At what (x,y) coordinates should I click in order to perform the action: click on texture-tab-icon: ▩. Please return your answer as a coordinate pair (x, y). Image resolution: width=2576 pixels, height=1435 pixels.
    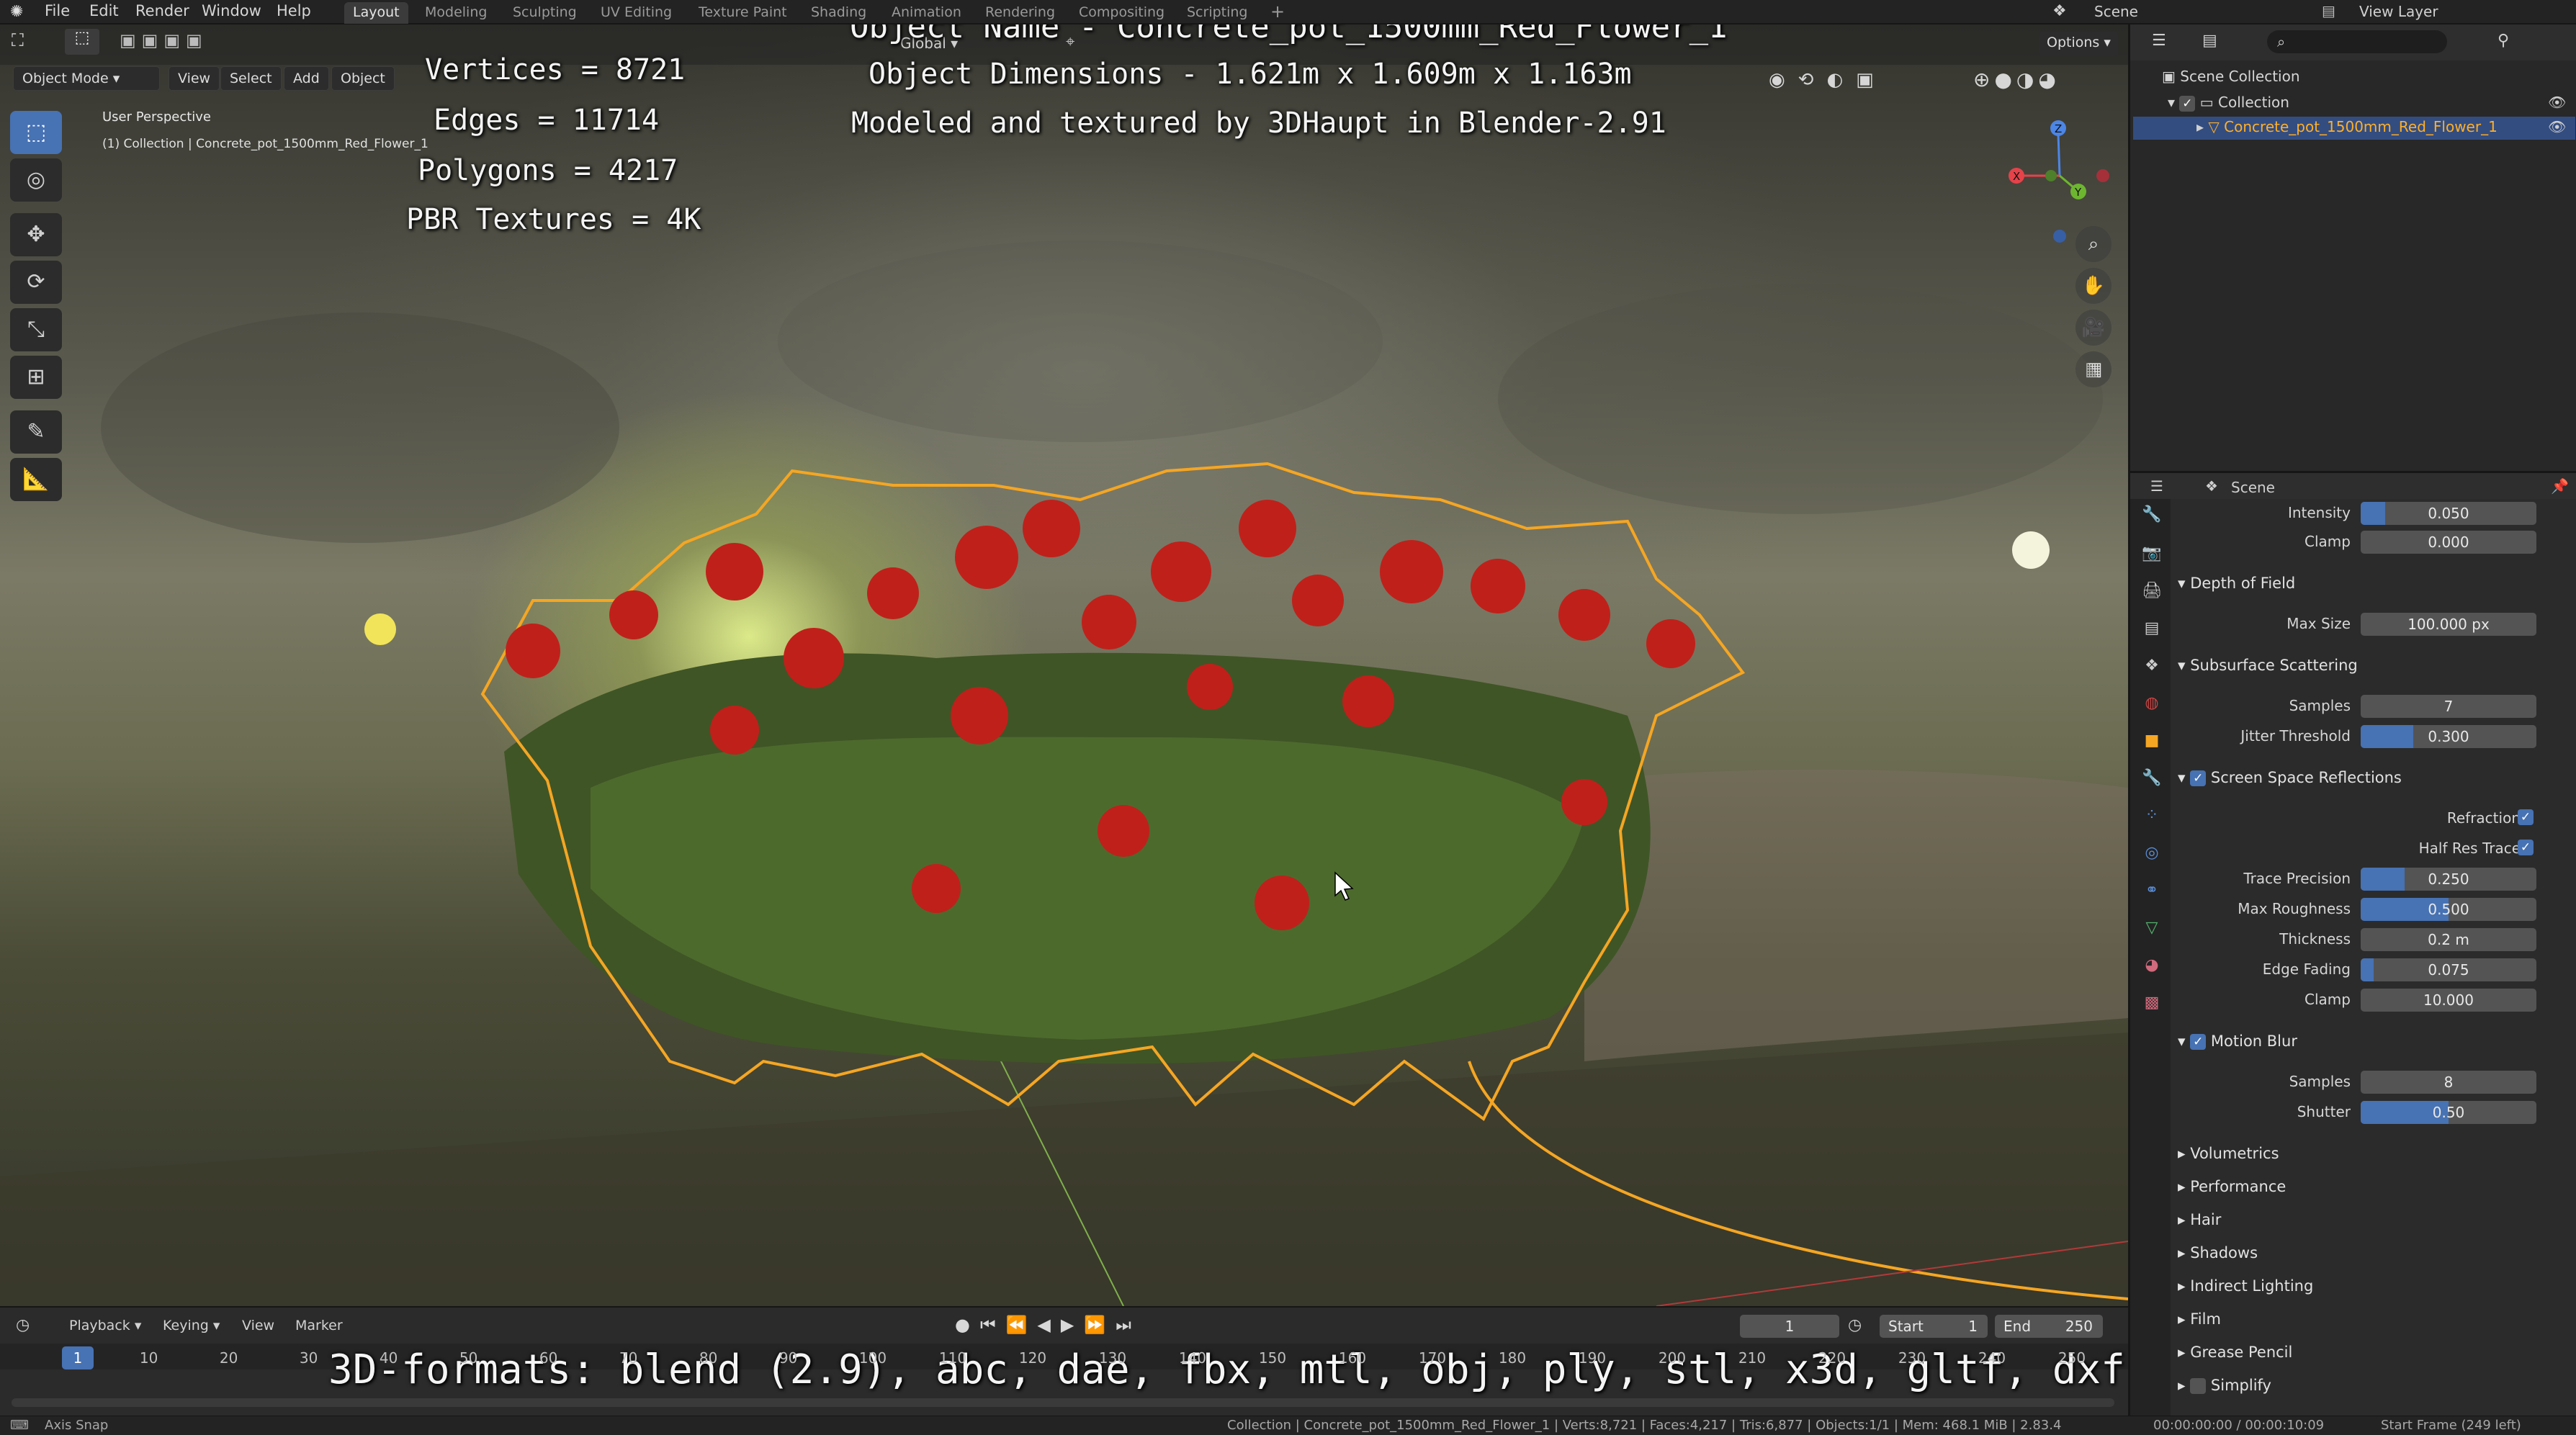
    Looking at the image, I should click on (2151, 1003).